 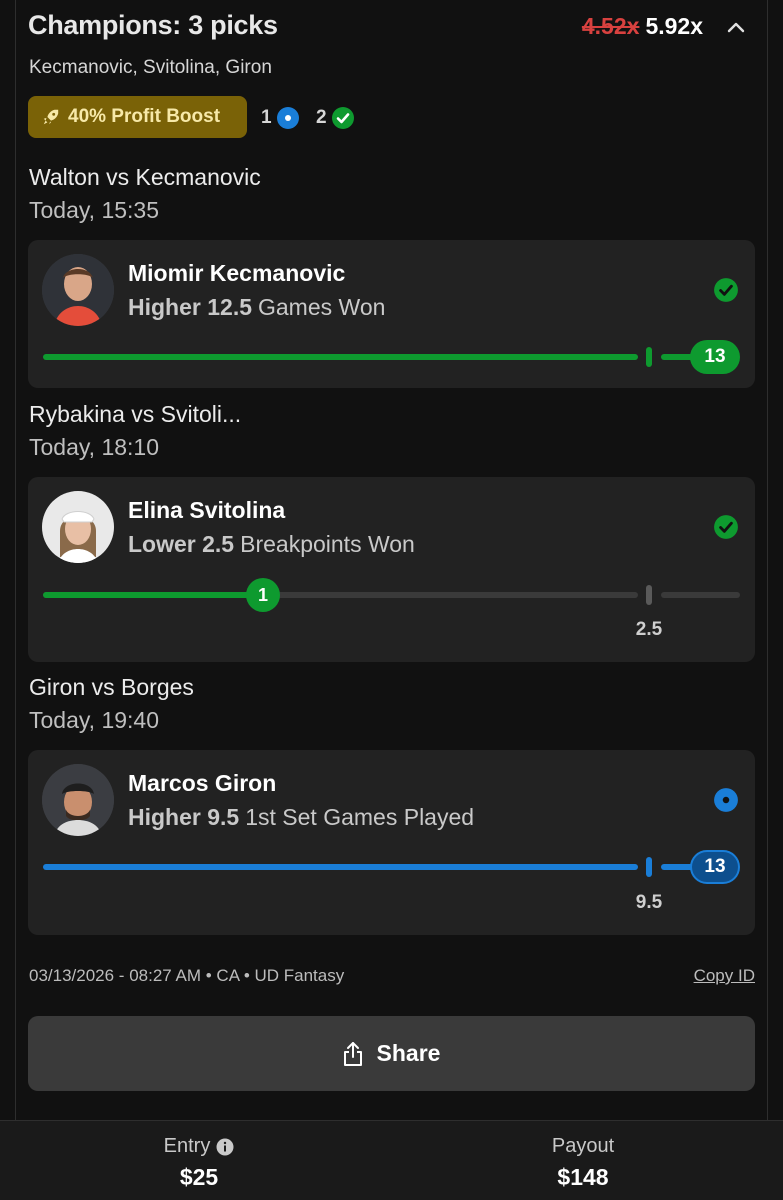 I want to click on boosted-multiplier: 5.92x, so click(x=674, y=26).